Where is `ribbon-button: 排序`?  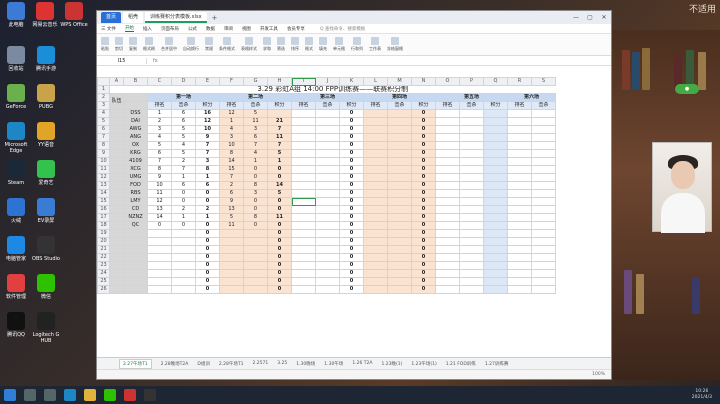 ribbon-button: 排序 is located at coordinates (295, 44).